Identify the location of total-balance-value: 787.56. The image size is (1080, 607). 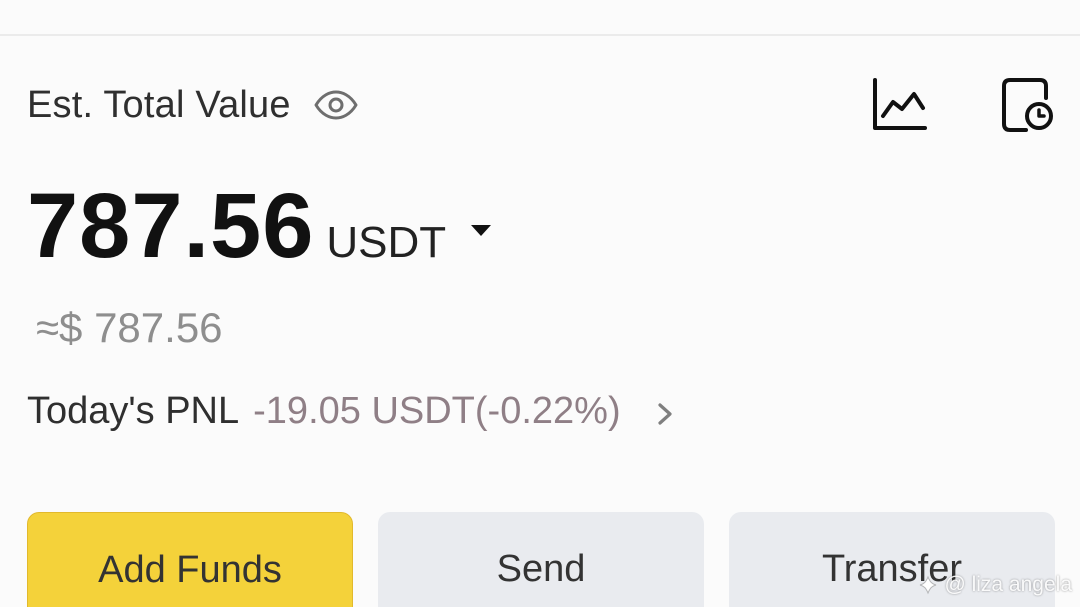
(171, 226).